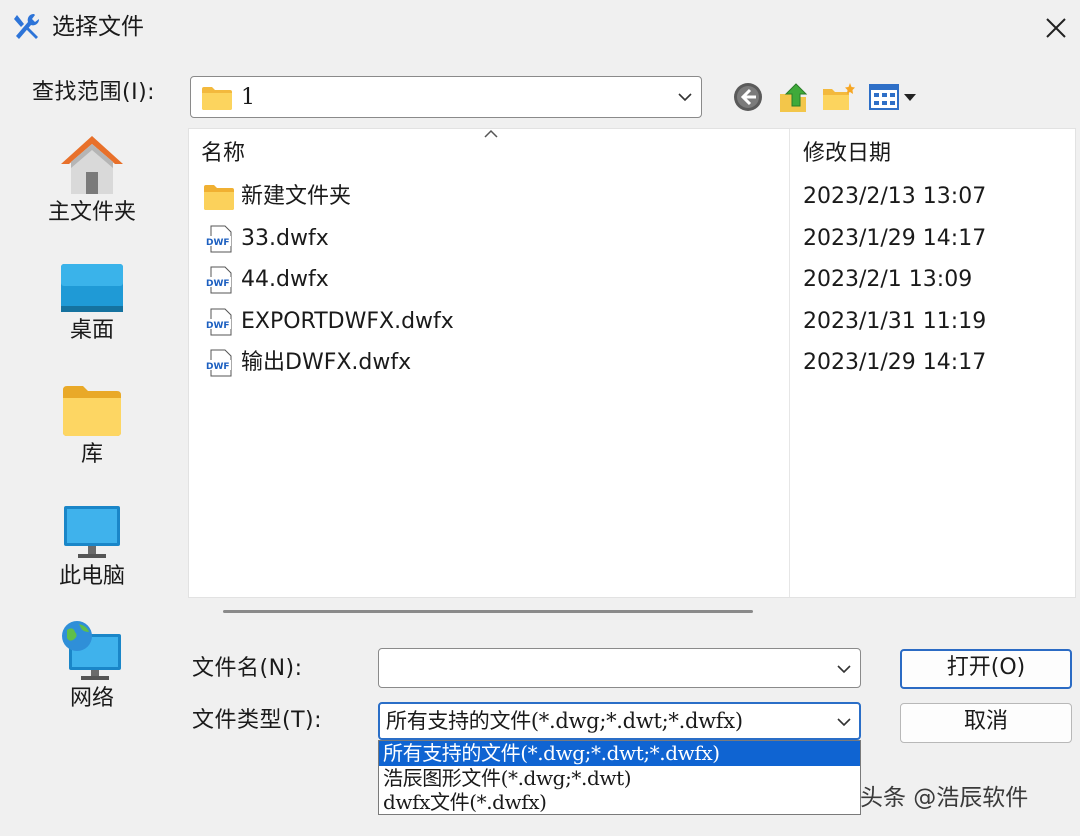 The image size is (1080, 836). Describe the element at coordinates (92, 288) in the screenshot. I see `desktop-icon` at that location.